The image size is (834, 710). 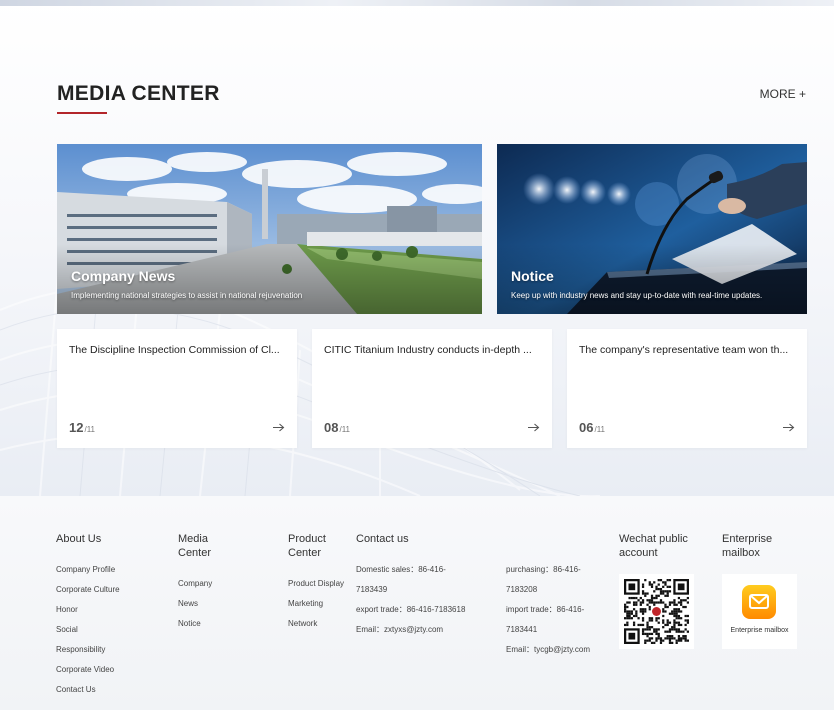 I want to click on footer-link-company-profile: Company Profile, so click(x=85, y=570).